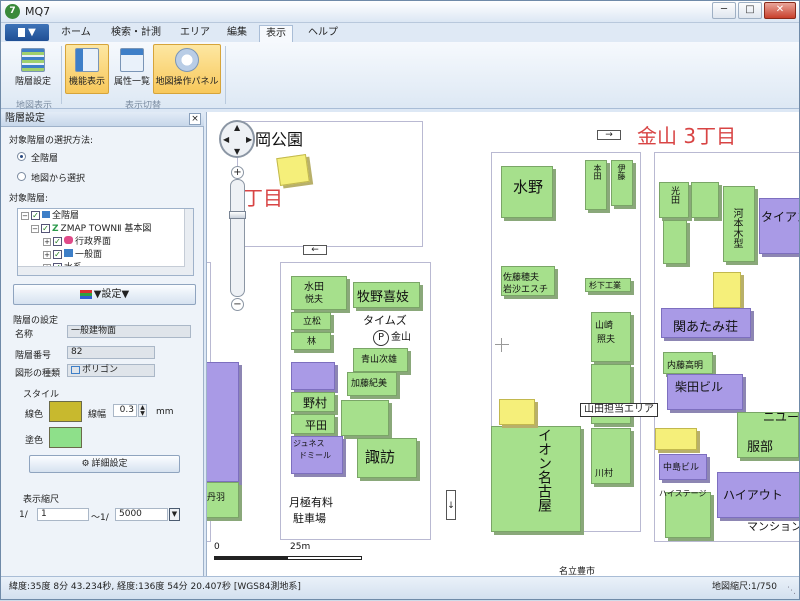  Describe the element at coordinates (68, 240) in the screenshot. I see `admin-boundary-icon` at that location.